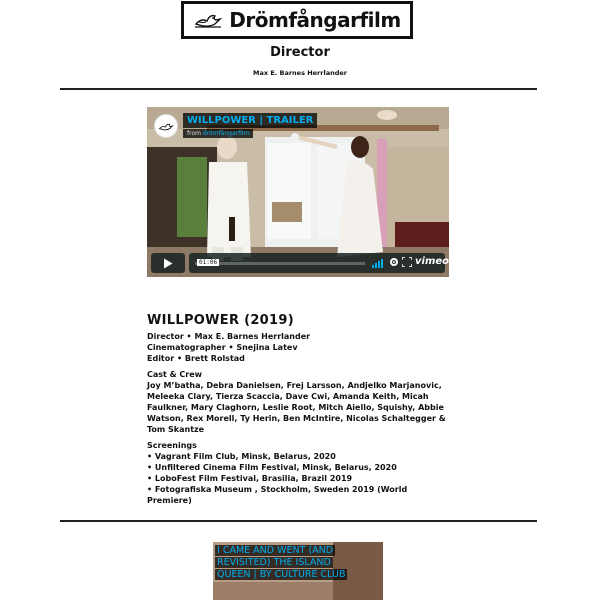  Describe the element at coordinates (229, 336) in the screenshot. I see `credit-director: Director • Max E. Barnes Herrlander` at that location.